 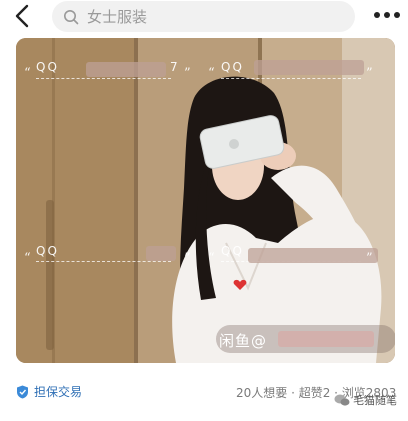 I want to click on search-input, so click(x=207, y=16).